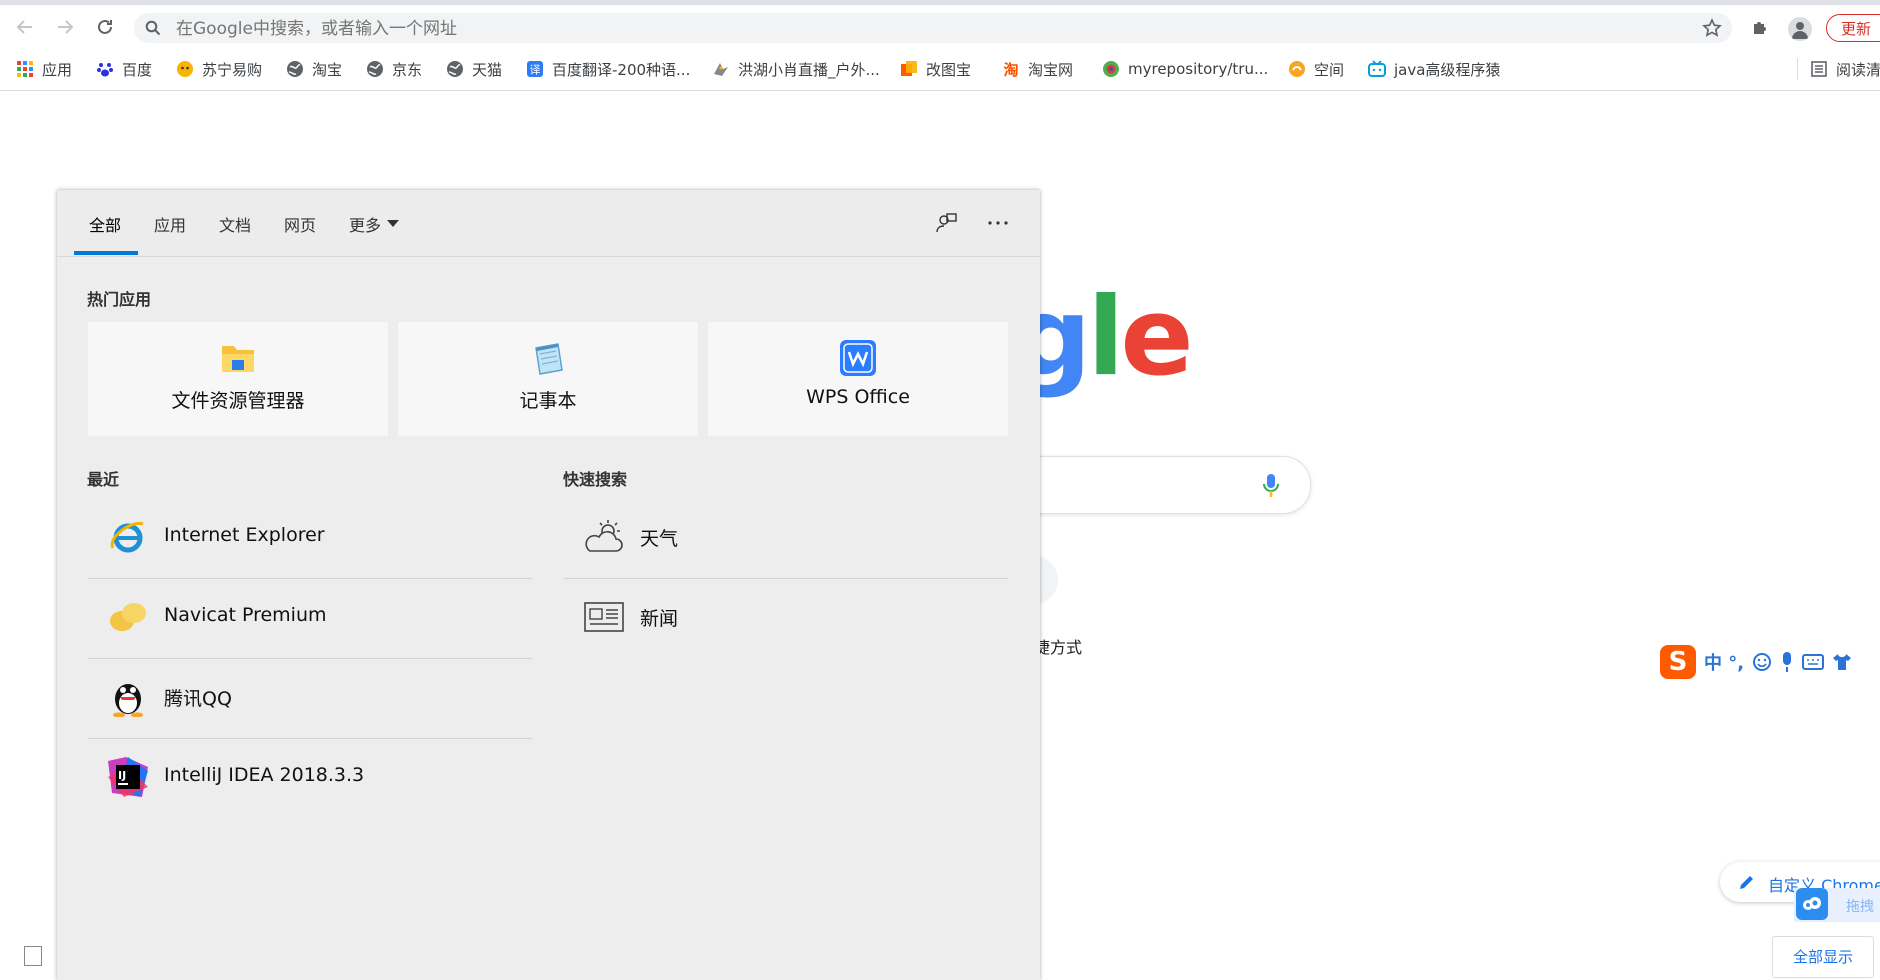 This screenshot has height=980, width=1880. I want to click on bookmarks-divider, so click(1797, 69).